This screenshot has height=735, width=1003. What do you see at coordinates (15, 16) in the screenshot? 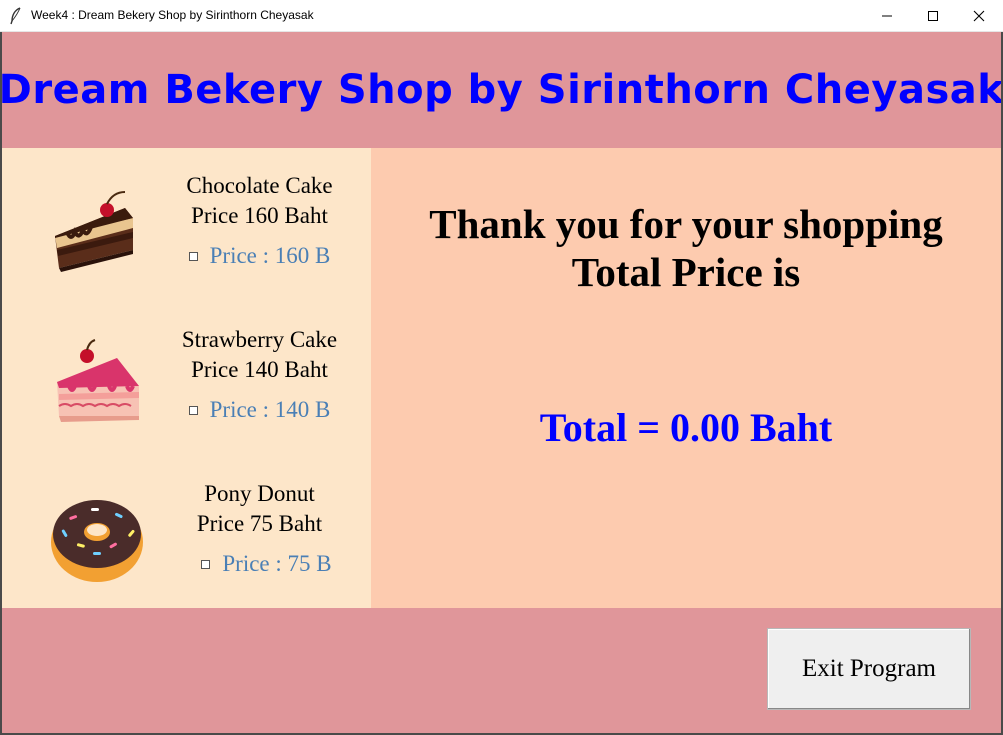
I see `feather-icon` at bounding box center [15, 16].